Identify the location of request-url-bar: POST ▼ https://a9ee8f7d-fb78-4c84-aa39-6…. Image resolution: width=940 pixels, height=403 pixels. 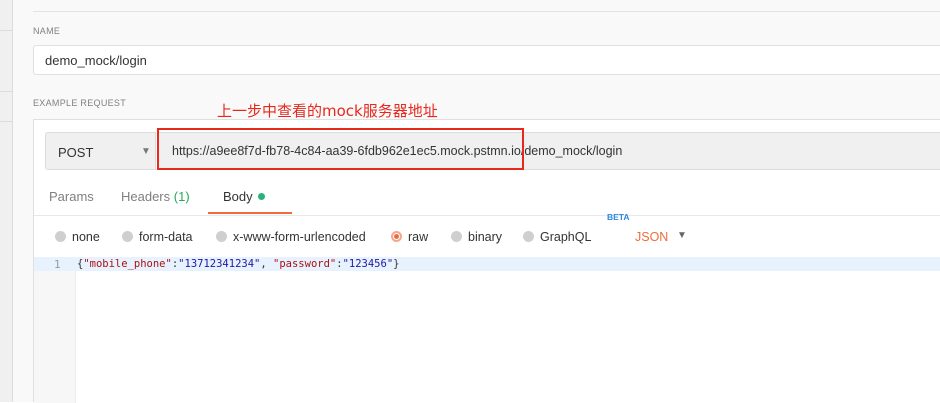
(492, 152).